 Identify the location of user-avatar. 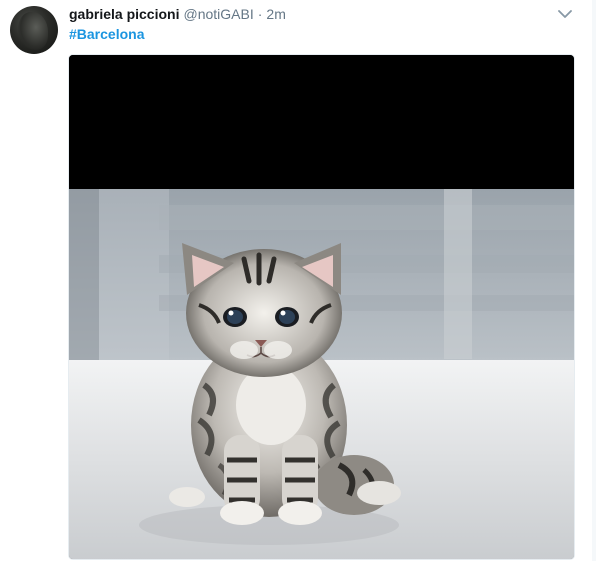
(34, 30).